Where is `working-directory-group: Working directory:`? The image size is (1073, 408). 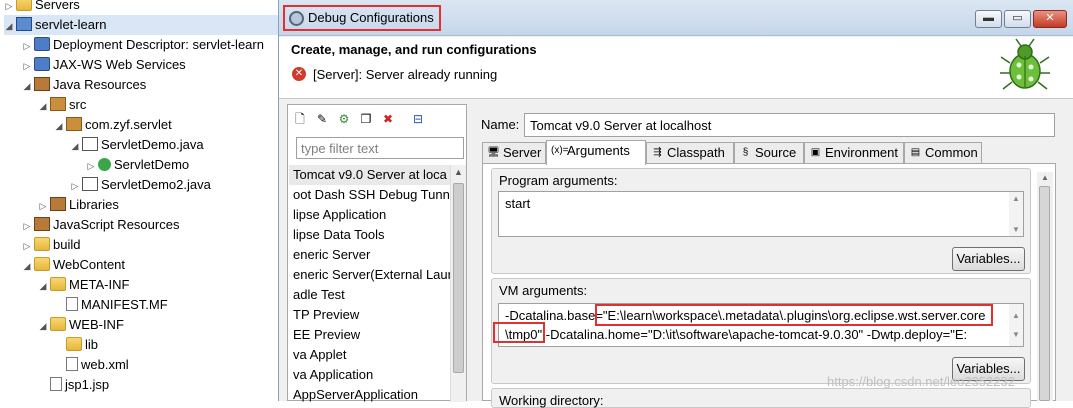
working-directory-group: Working directory: is located at coordinates (761, 398).